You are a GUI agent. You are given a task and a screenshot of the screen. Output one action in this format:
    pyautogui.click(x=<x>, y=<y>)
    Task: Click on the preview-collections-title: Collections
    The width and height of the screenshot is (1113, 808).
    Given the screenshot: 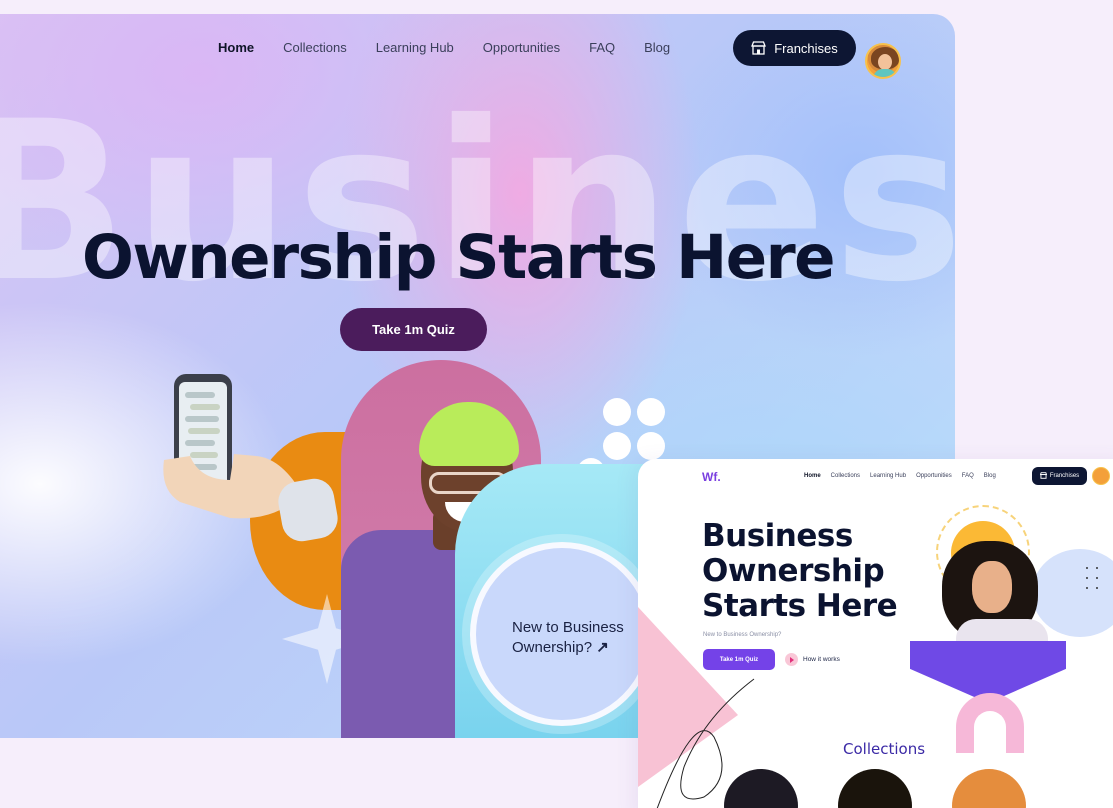 What is the action you would take?
    pyautogui.click(x=884, y=749)
    